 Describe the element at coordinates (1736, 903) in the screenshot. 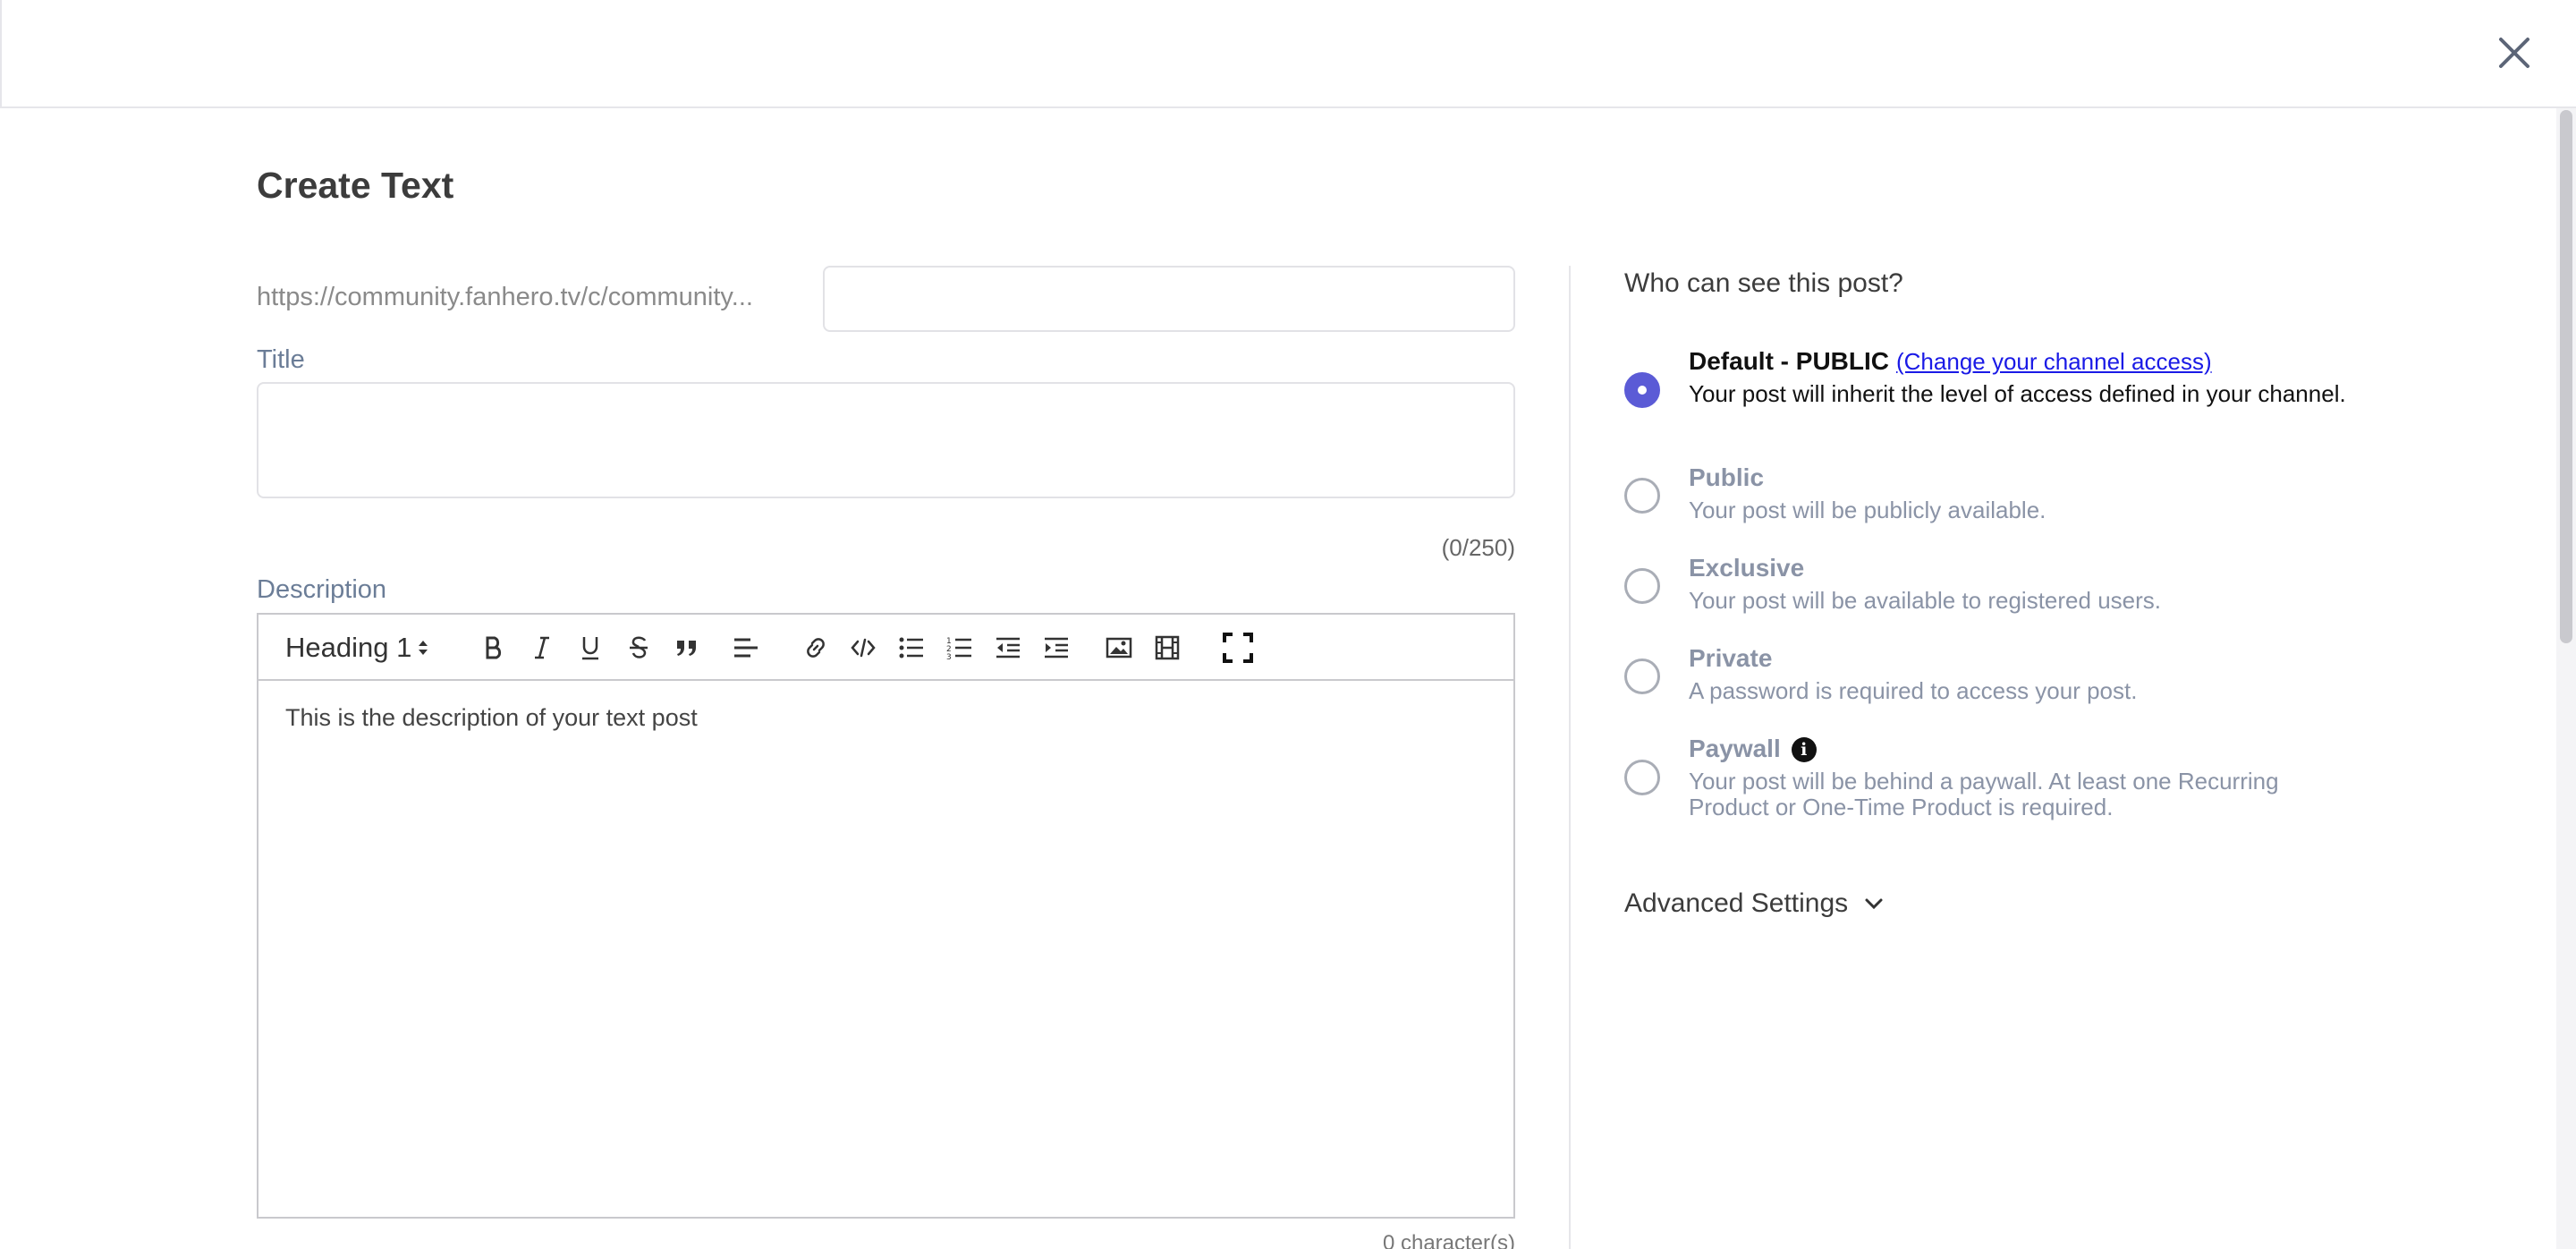

I see `advanced-settings-label: Advanced Settings` at that location.